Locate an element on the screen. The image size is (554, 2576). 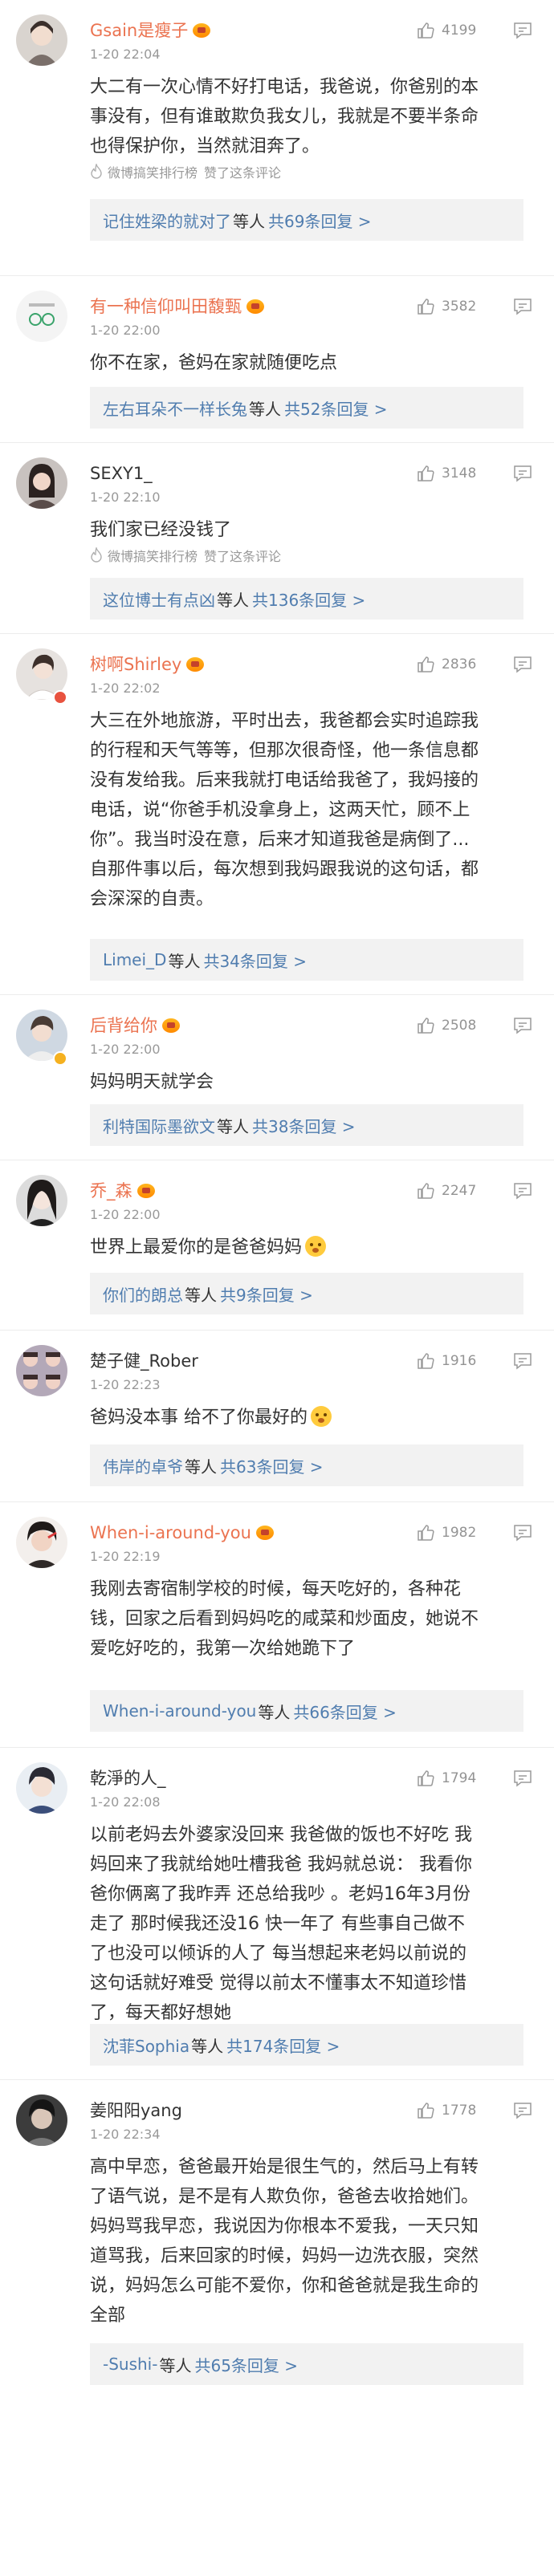
reply-summary: When-i-around-you 等人 共66条回复 > is located at coordinates (306, 1711).